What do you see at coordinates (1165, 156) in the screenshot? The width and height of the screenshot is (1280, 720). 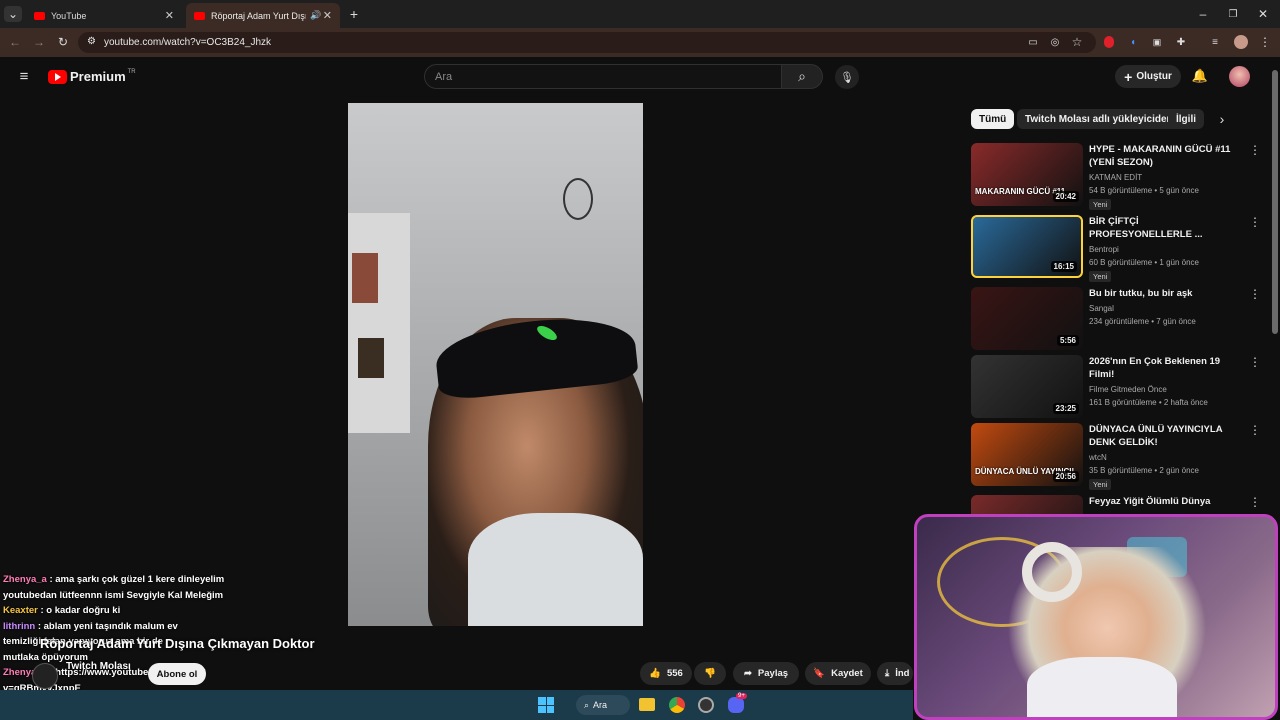 I see `video-title: HYPE - MAKARANIN GÜCÜ #11 (YENİ SEZON)` at bounding box center [1165, 156].